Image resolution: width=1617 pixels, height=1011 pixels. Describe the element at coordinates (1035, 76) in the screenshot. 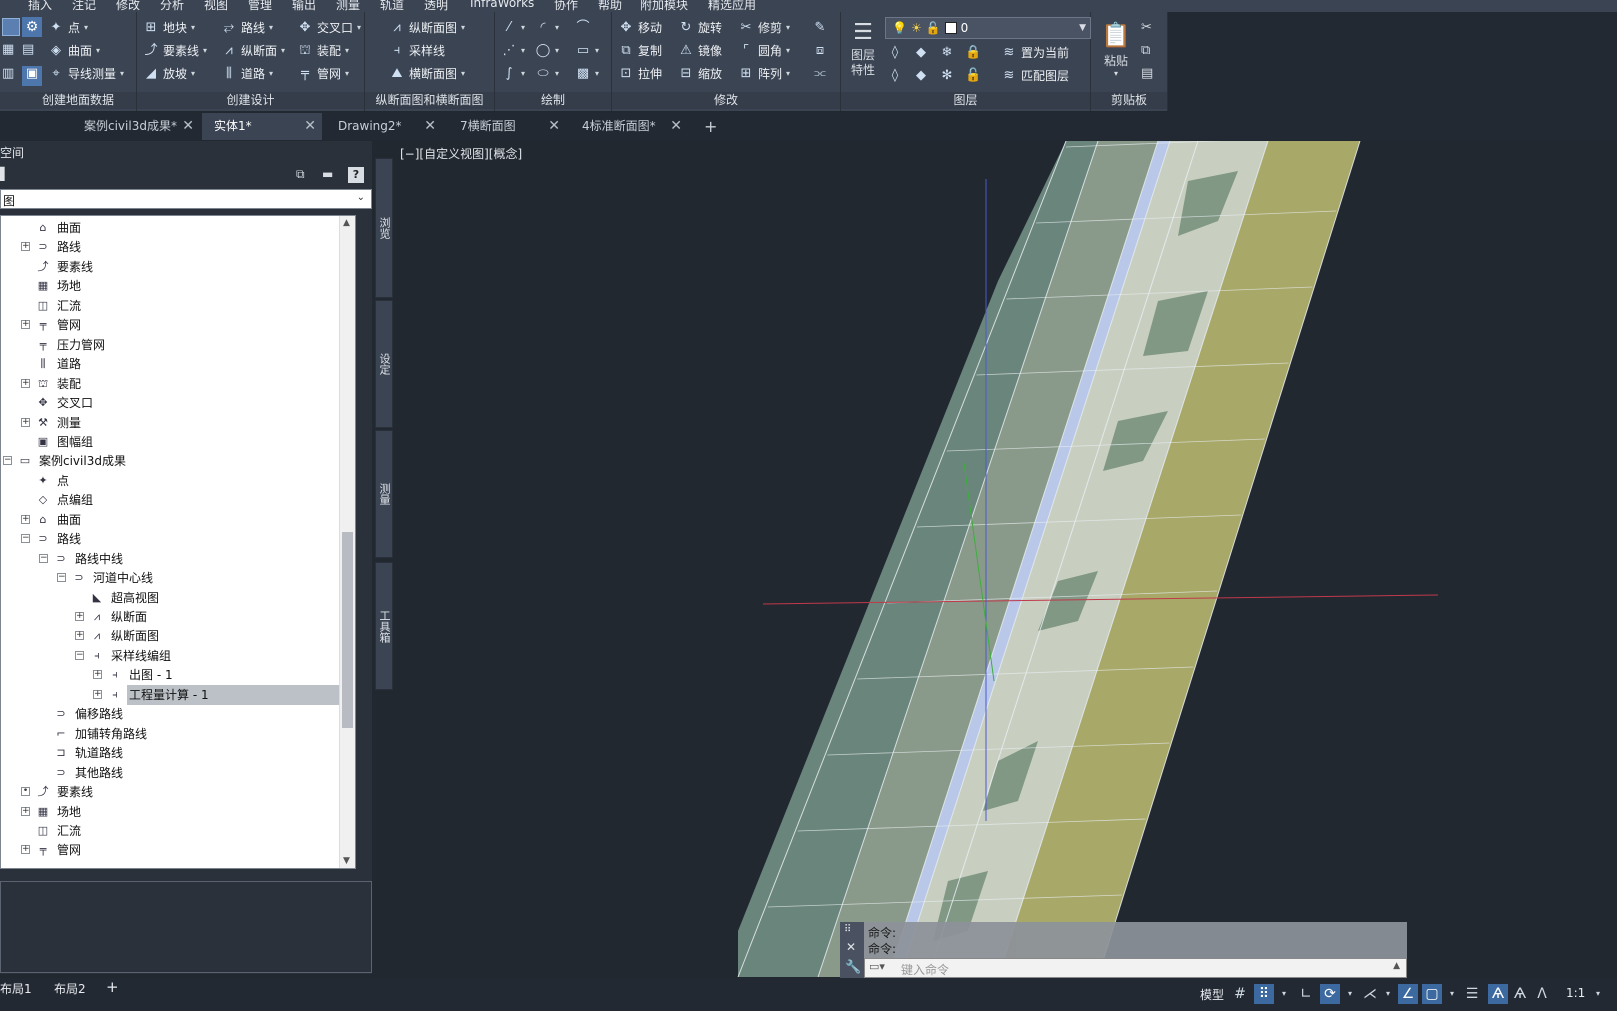

I see `layer-match-button: ≋ 匹配图层` at that location.